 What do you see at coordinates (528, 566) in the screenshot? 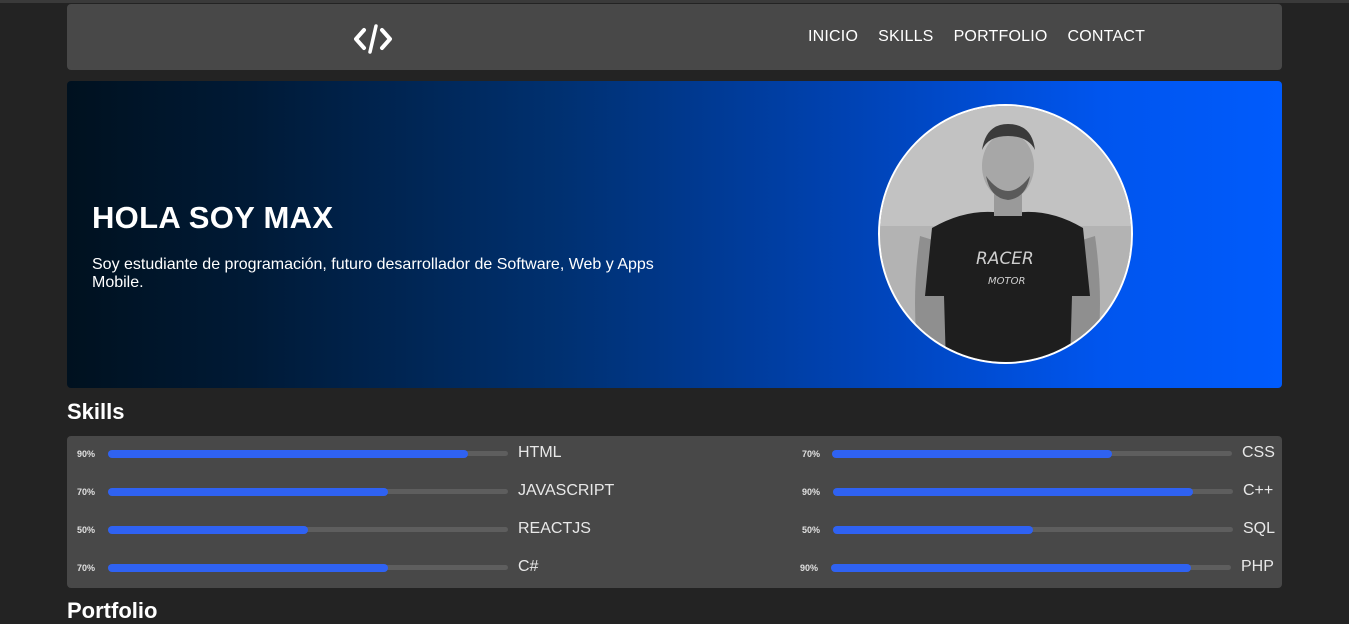
I see `skill-name: C#` at bounding box center [528, 566].